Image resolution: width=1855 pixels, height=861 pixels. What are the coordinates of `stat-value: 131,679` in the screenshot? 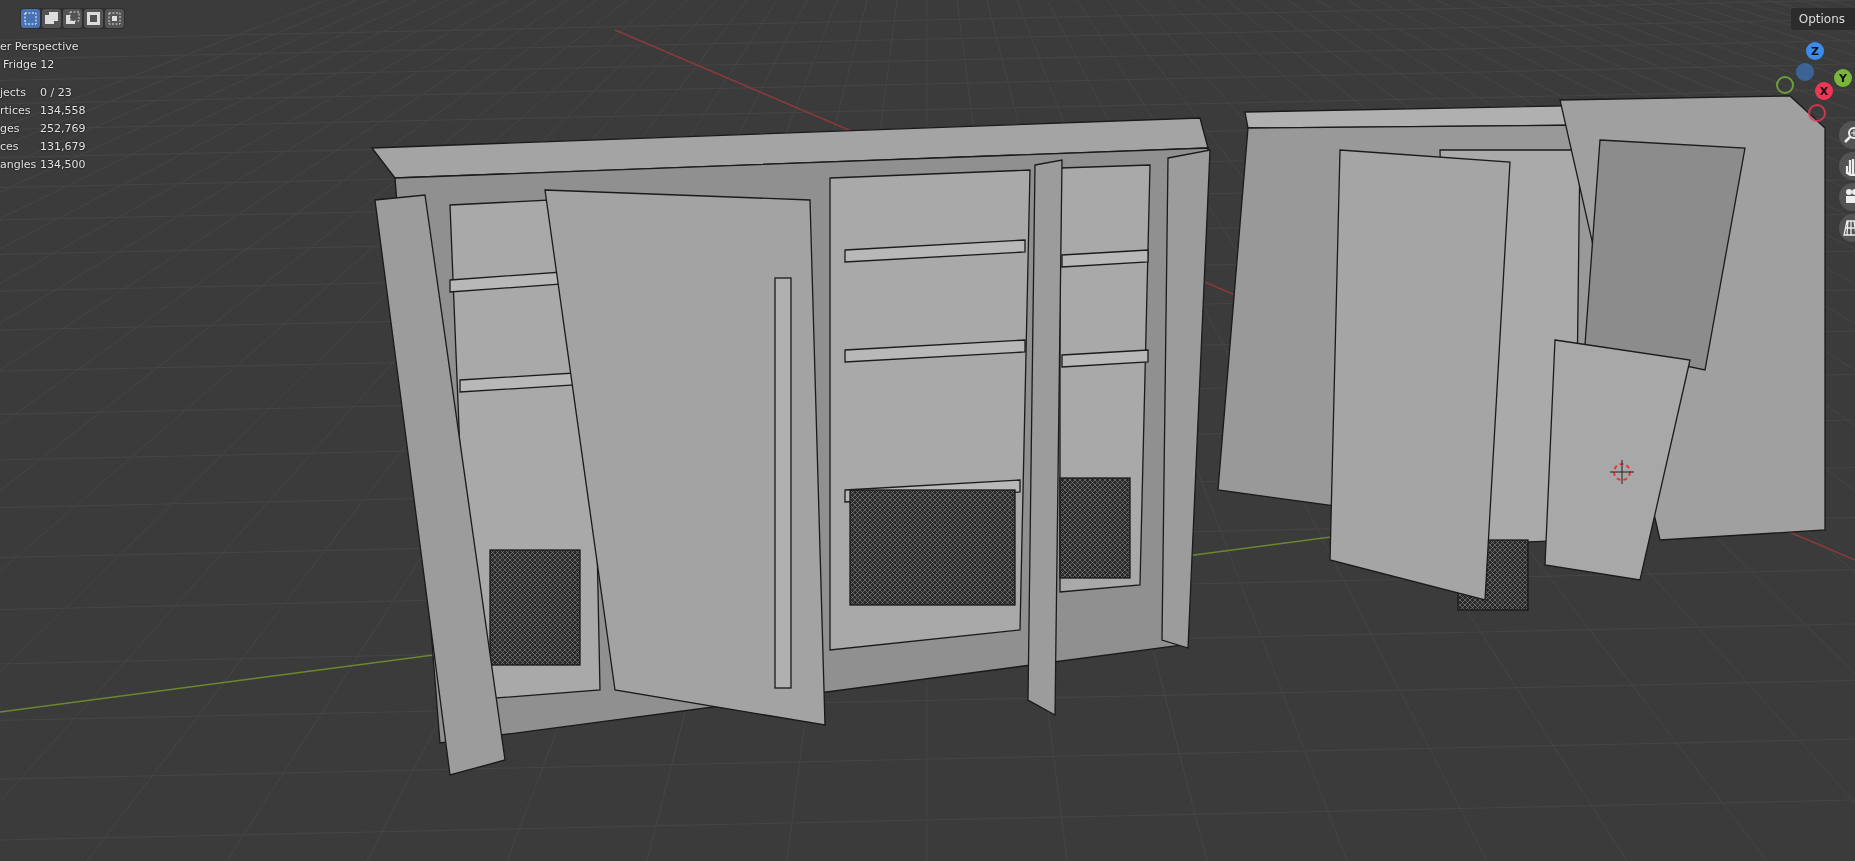 It's located at (63, 147).